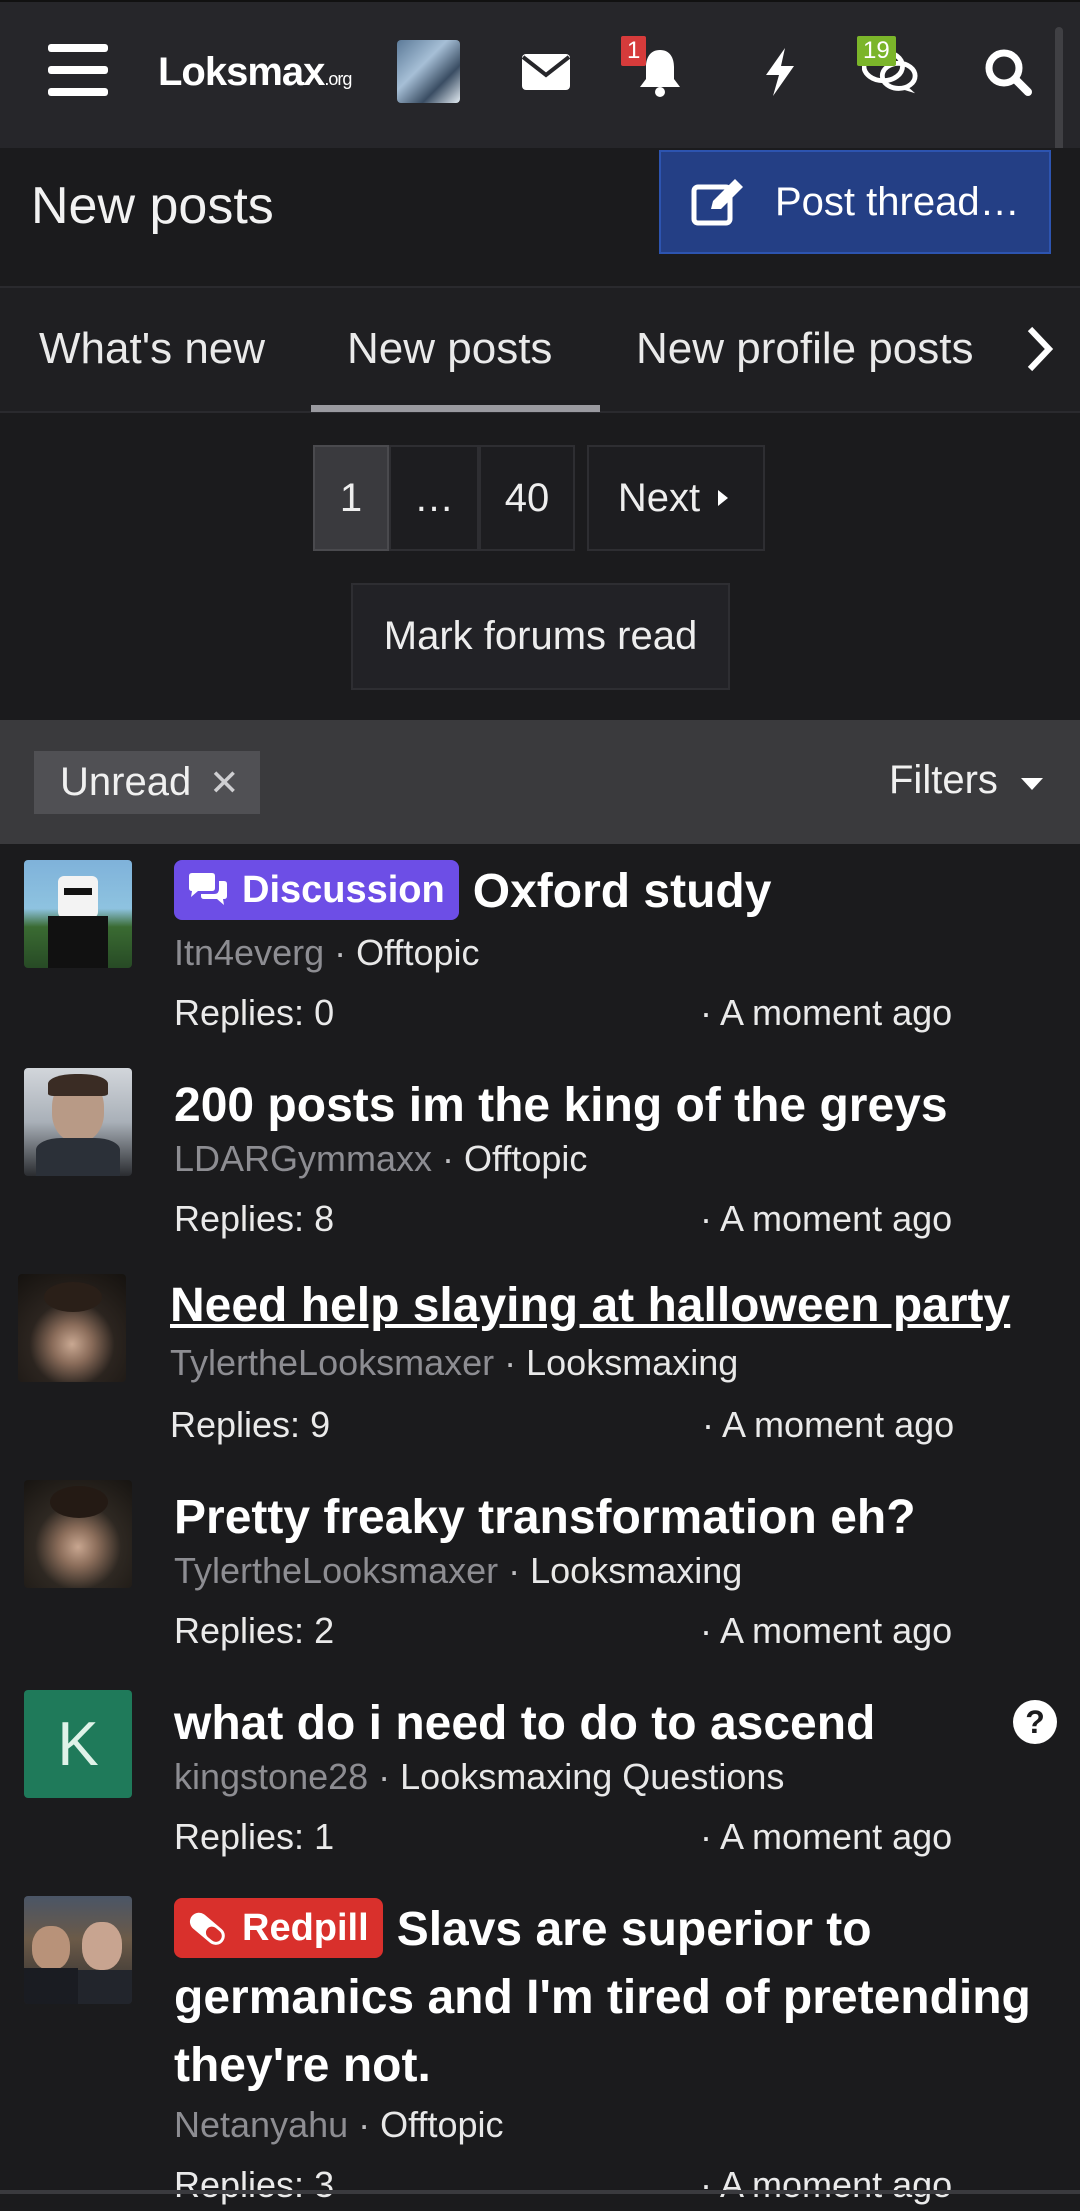  Describe the element at coordinates (152, 349) in the screenshot. I see `tab-whats-new: What's new` at that location.